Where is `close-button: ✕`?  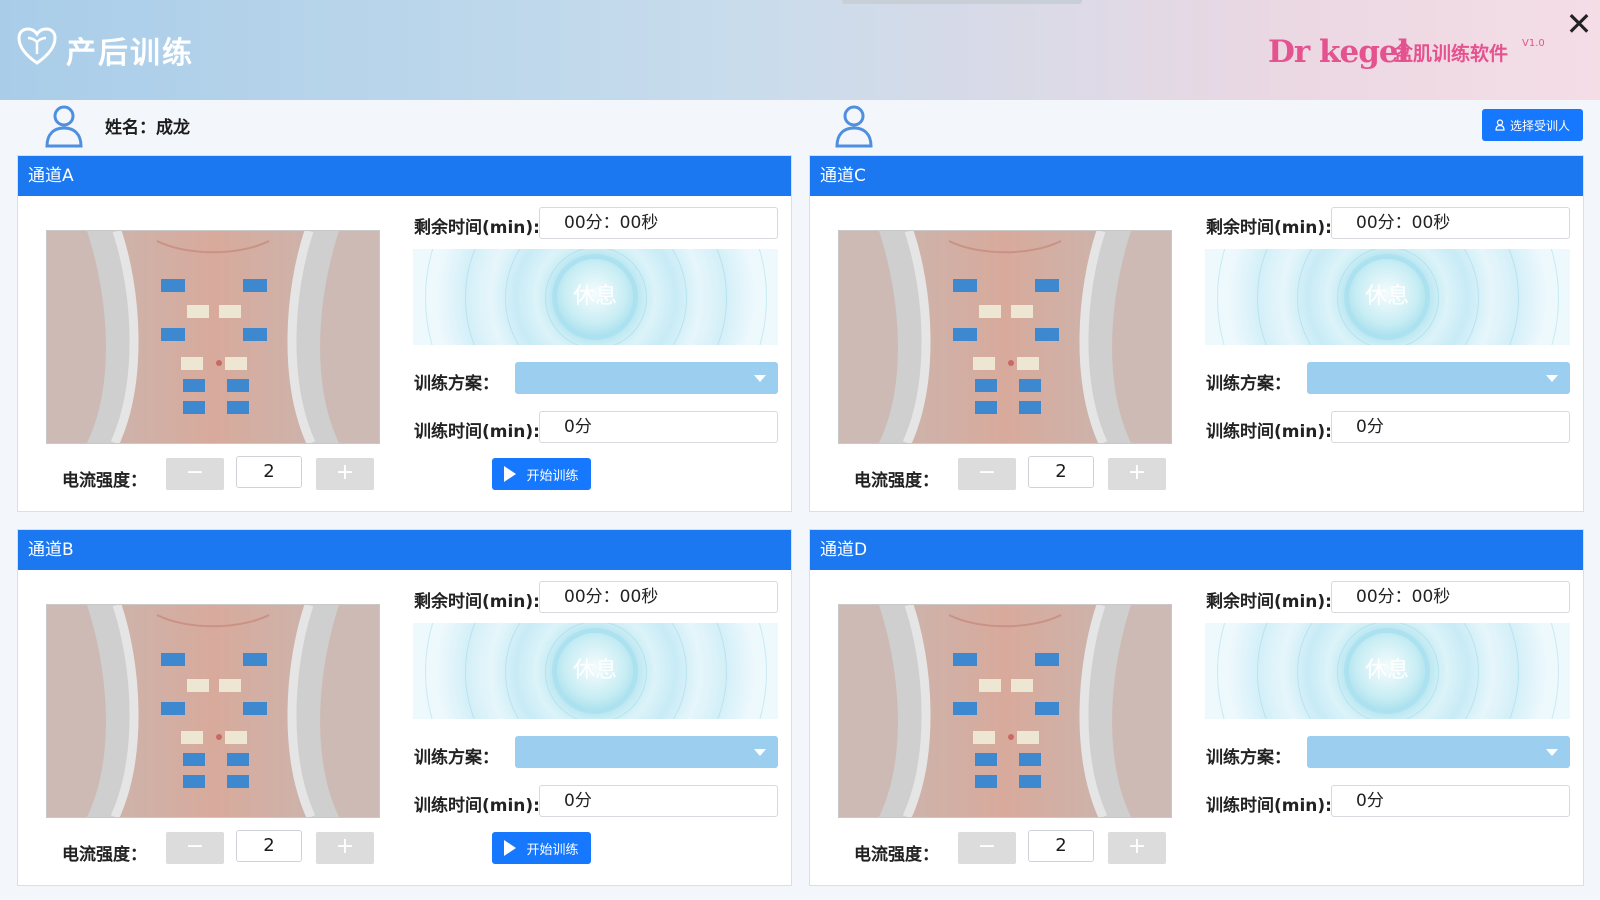
close-button: ✕ is located at coordinates (1579, 24).